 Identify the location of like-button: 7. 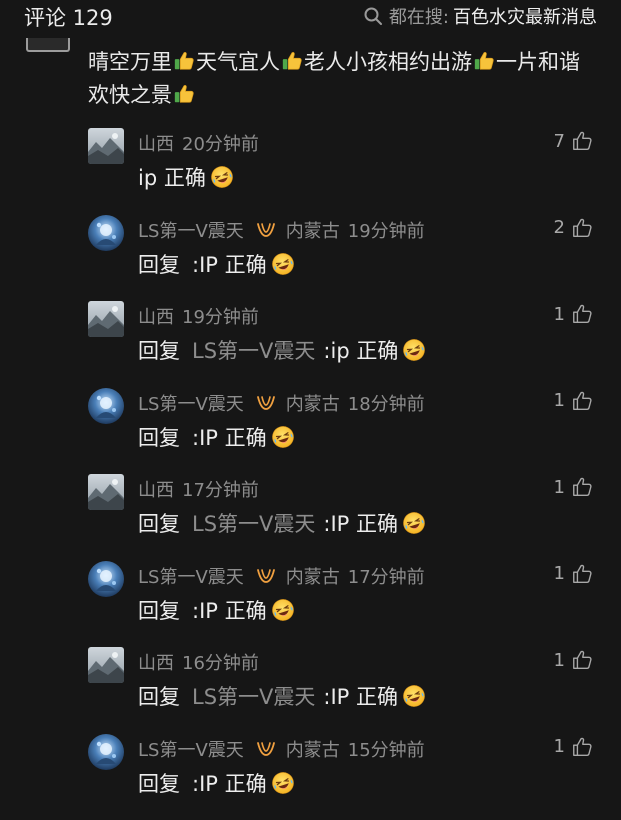
(573, 141).